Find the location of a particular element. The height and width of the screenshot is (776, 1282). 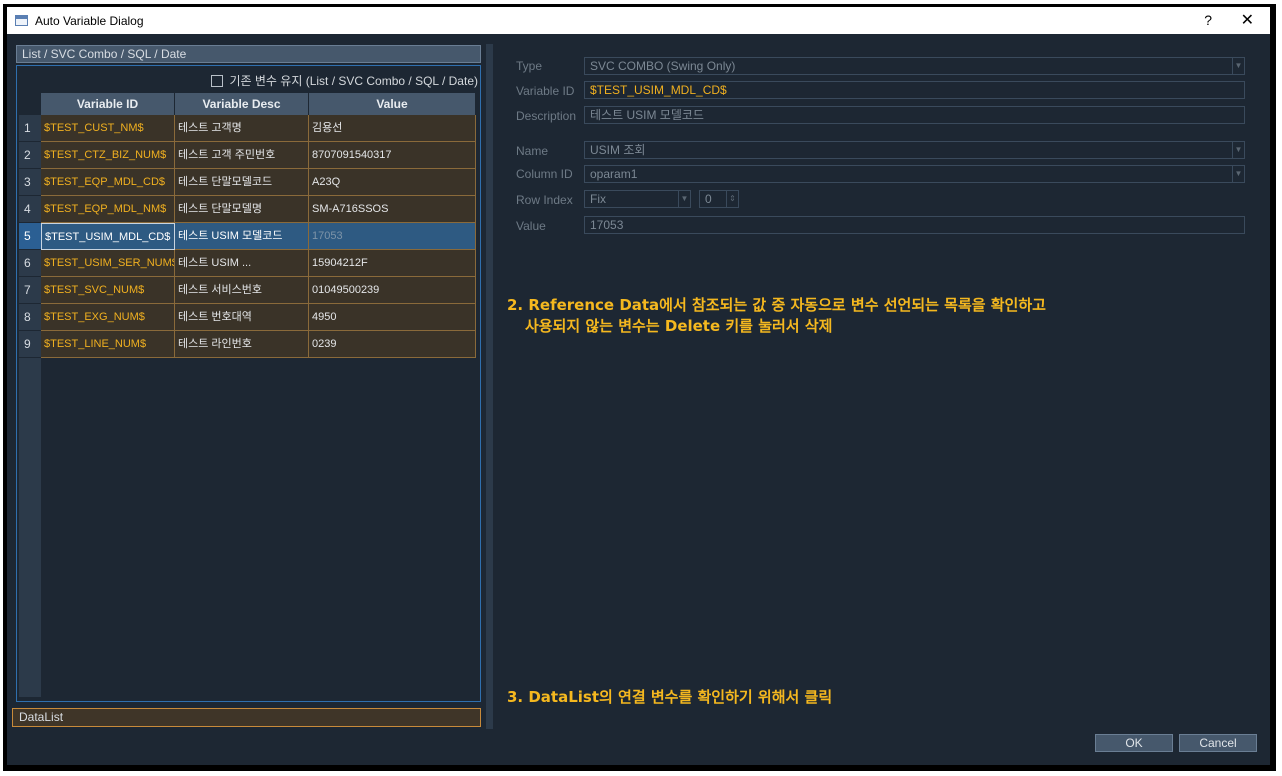

app-icon is located at coordinates (21, 20).